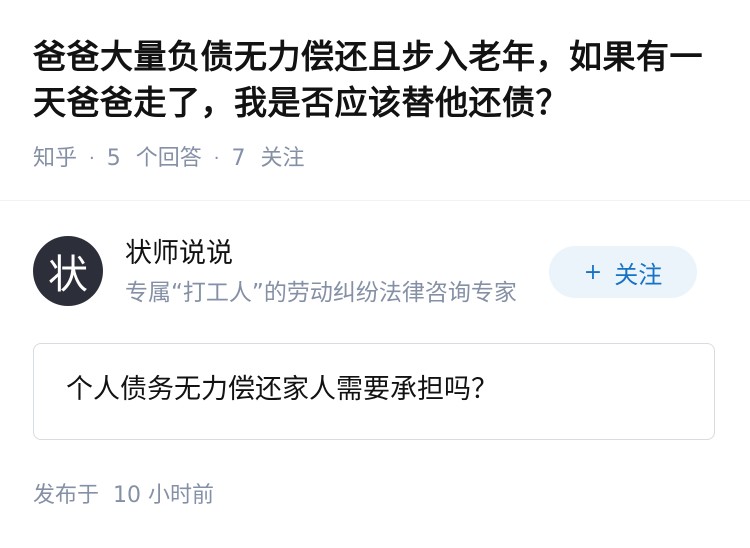 The width and height of the screenshot is (750, 548). I want to click on published-time: 发布于 10 小时前, so click(123, 496).